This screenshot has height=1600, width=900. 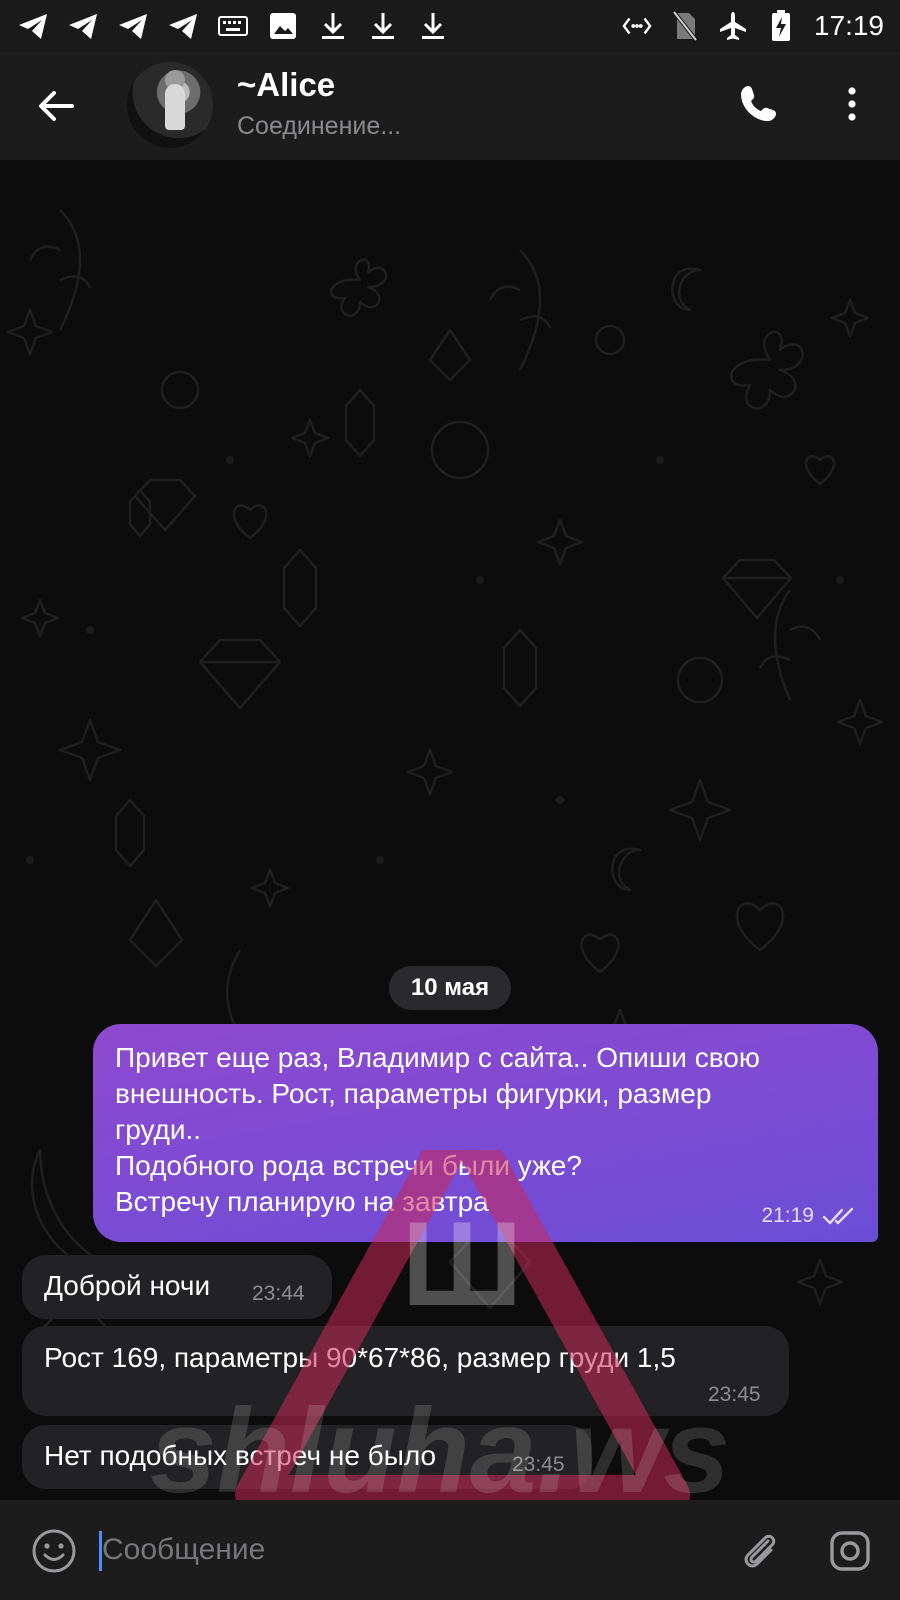 I want to click on arrow-back-icon, so click(x=56, y=106).